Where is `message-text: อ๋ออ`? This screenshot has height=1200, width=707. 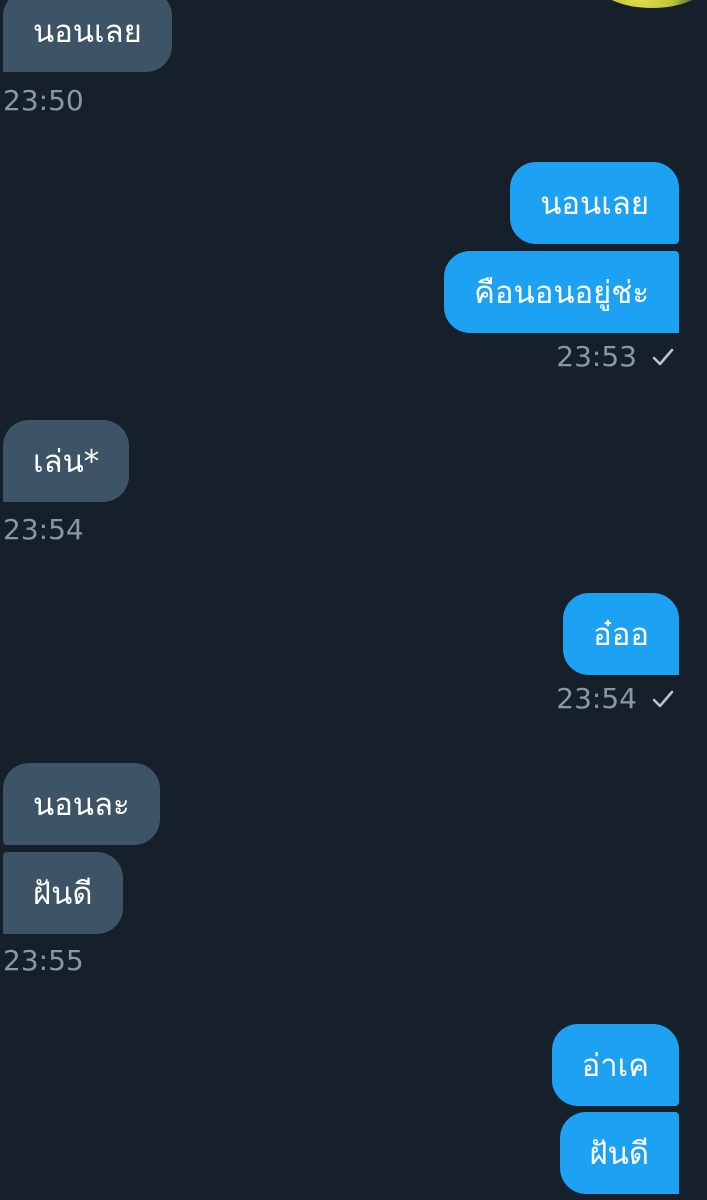 message-text: อ๋ออ is located at coordinates (621, 635).